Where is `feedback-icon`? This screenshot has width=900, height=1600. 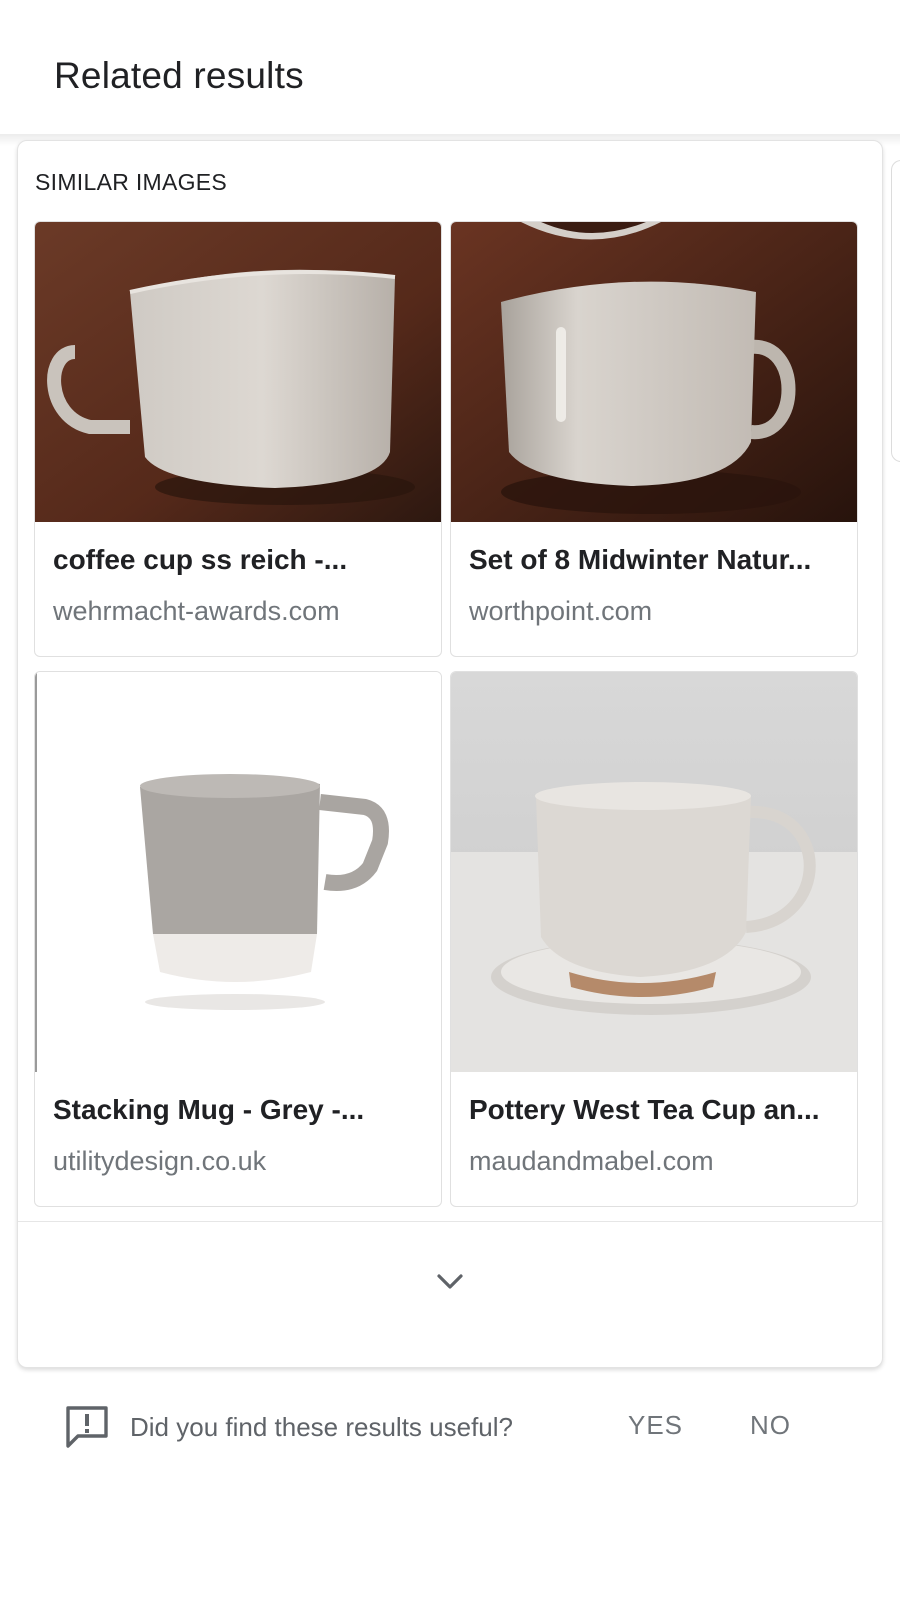 feedback-icon is located at coordinates (87, 1427).